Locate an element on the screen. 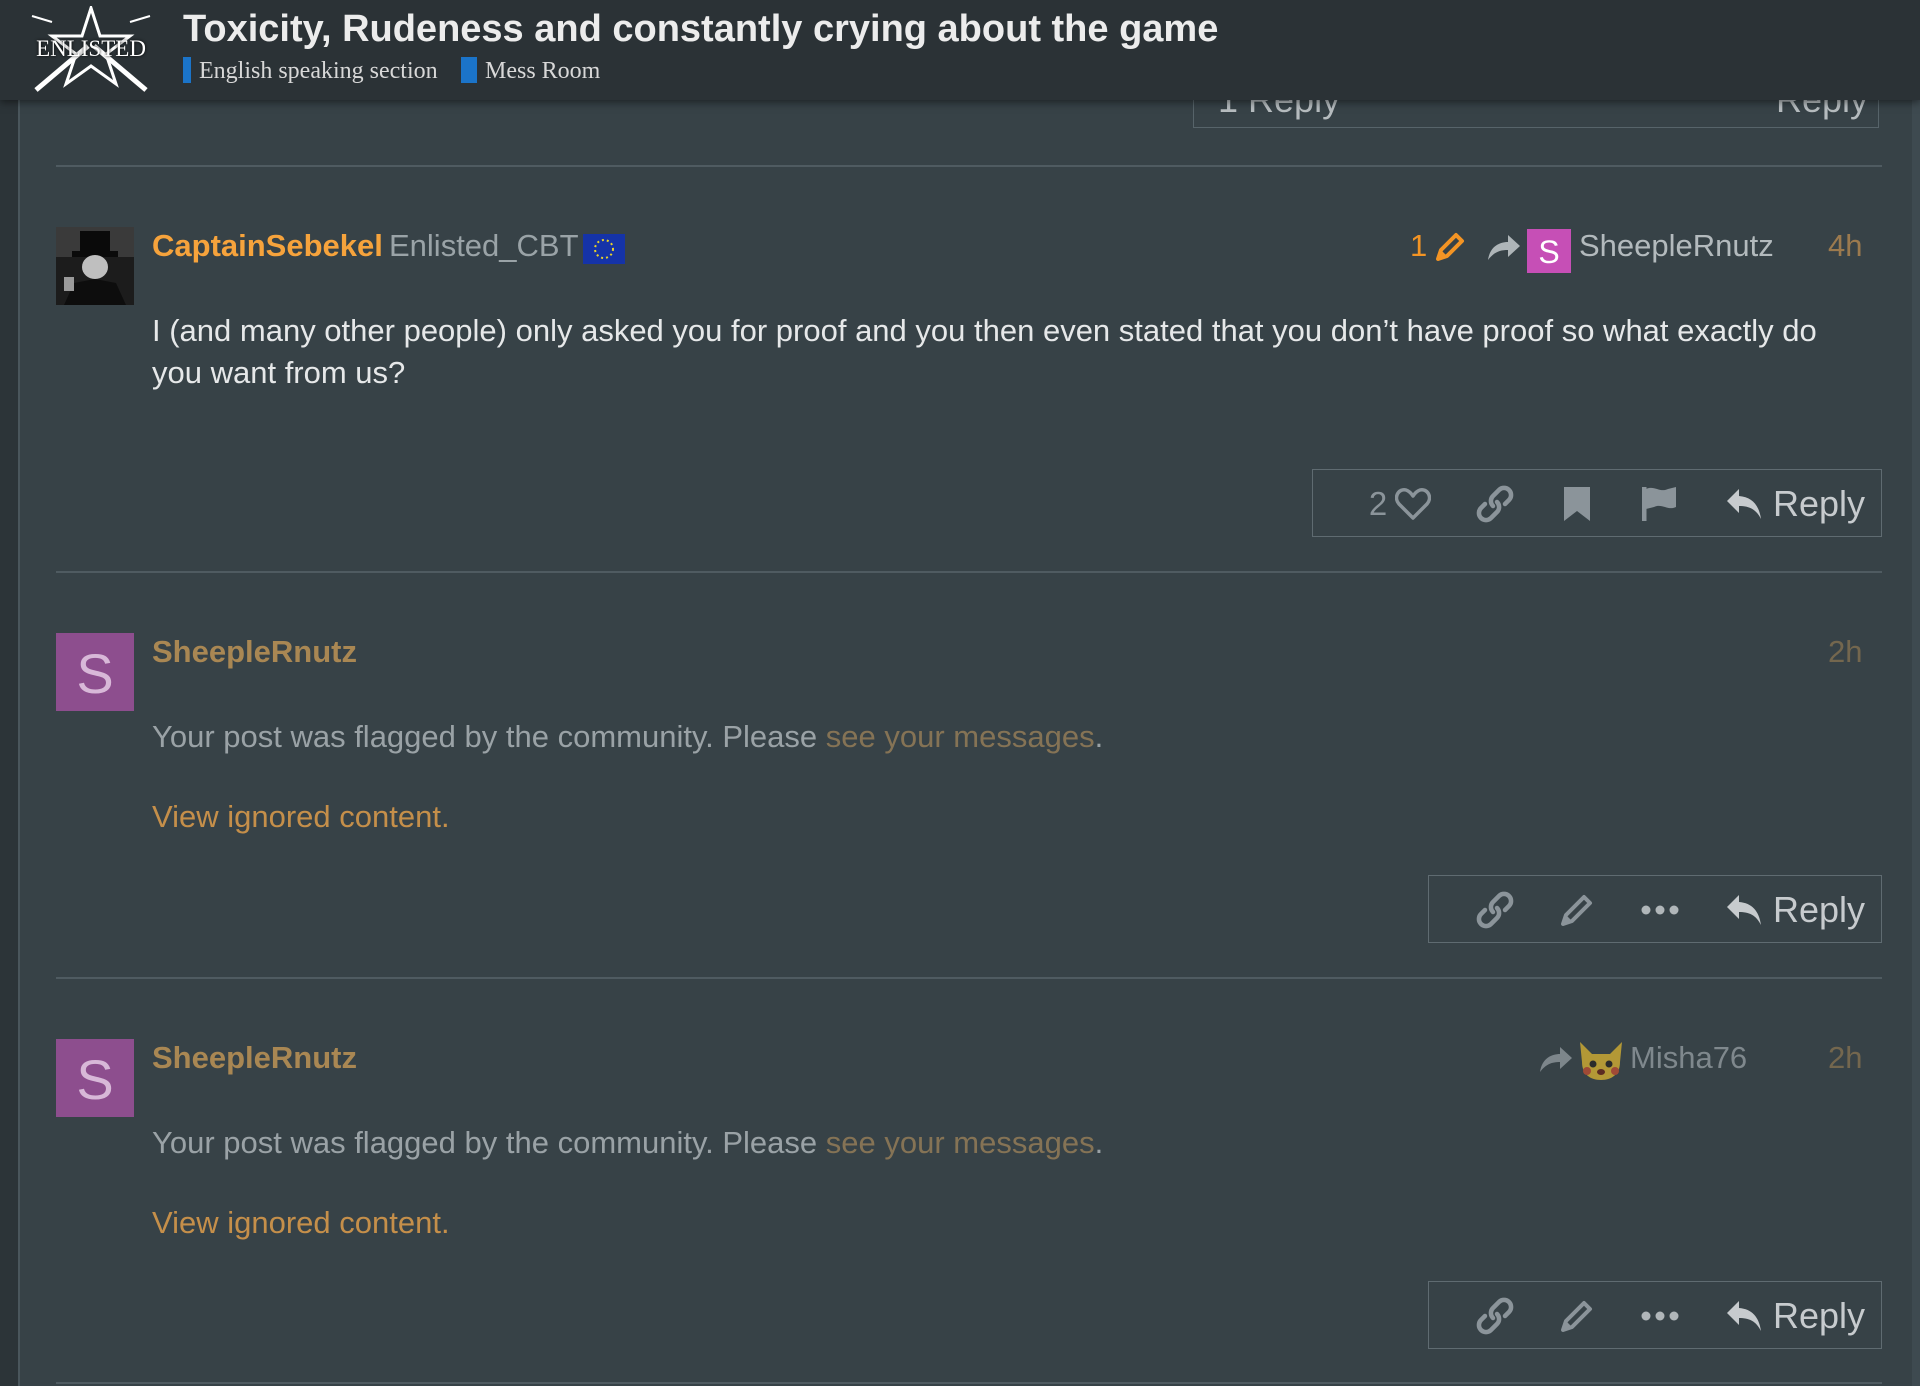 This screenshot has height=1386, width=1920. category-color-badge is located at coordinates (187, 70).